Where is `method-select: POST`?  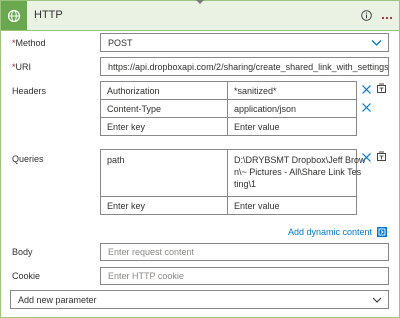
method-select: POST is located at coordinates (244, 42).